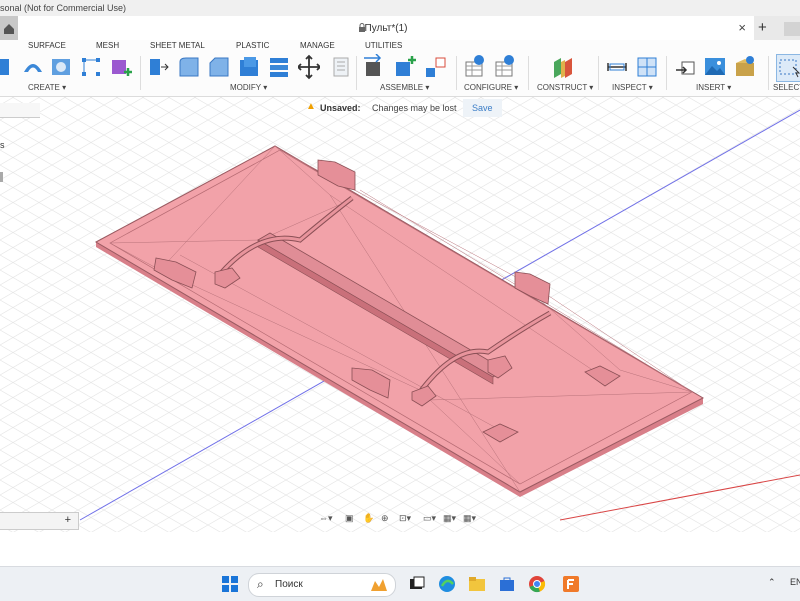 Image resolution: width=800 pixels, height=601 pixels. I want to click on tray-chevron-icon: ⌃, so click(772, 582).